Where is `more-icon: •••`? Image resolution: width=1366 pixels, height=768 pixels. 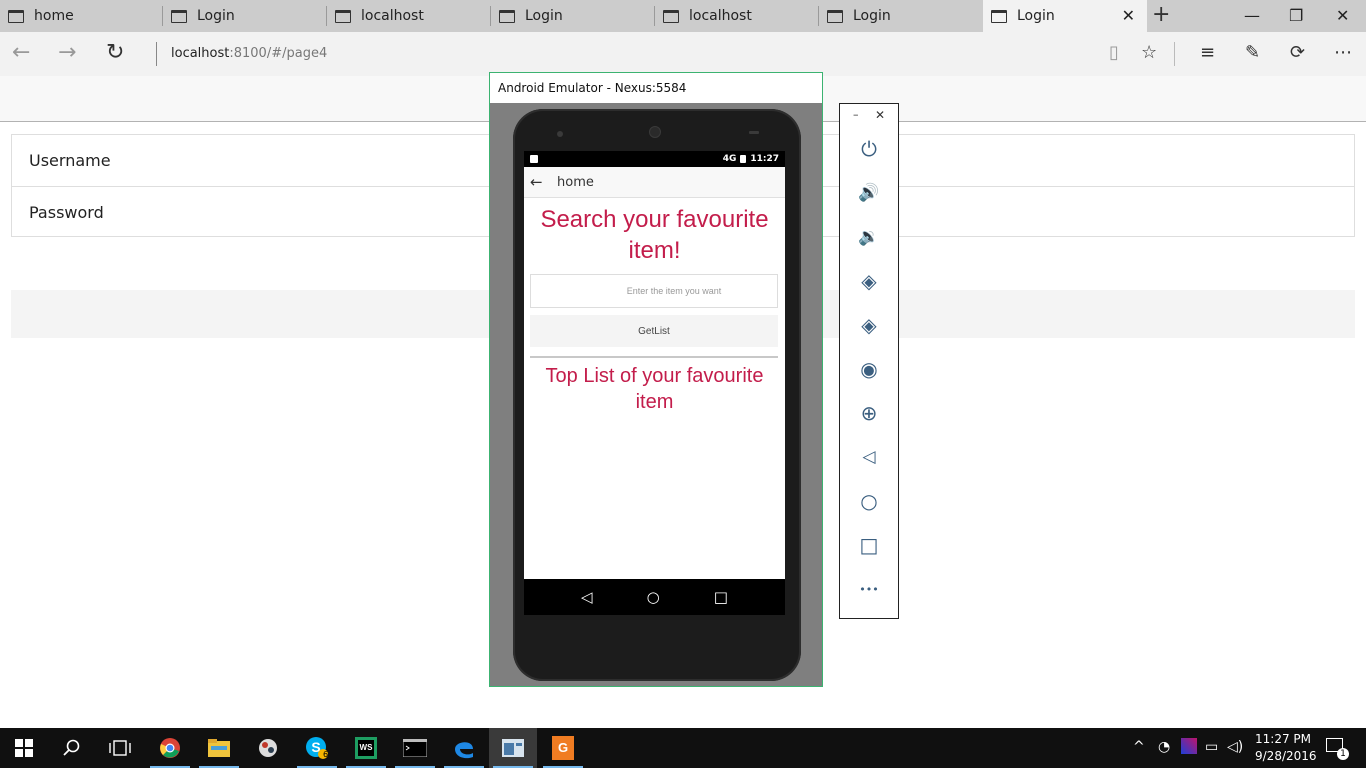 more-icon: ••• is located at coordinates (869, 589).